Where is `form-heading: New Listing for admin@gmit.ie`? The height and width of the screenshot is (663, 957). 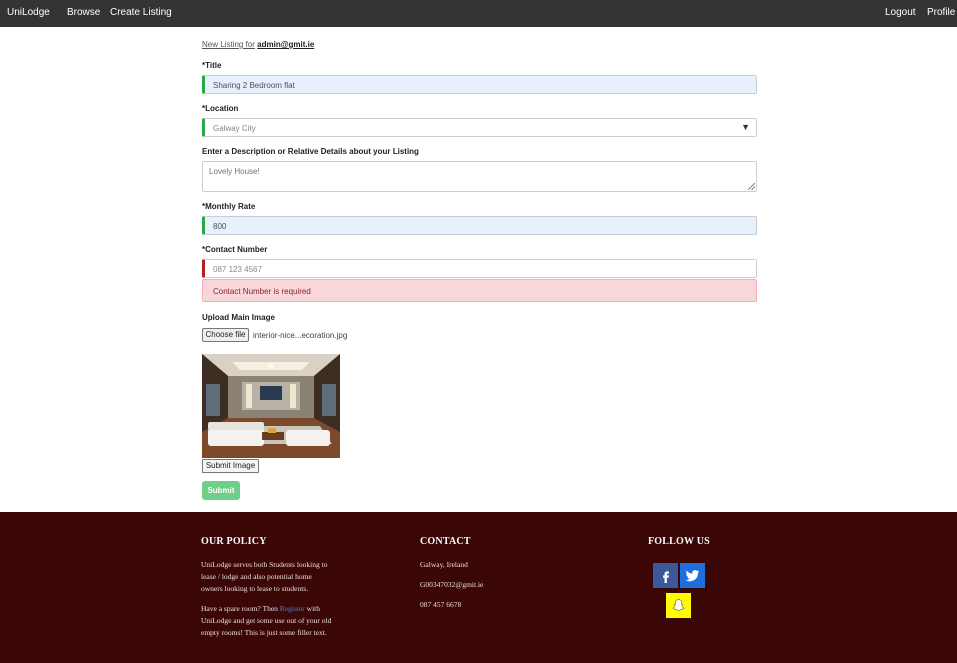 form-heading: New Listing for admin@gmit.ie is located at coordinates (258, 44).